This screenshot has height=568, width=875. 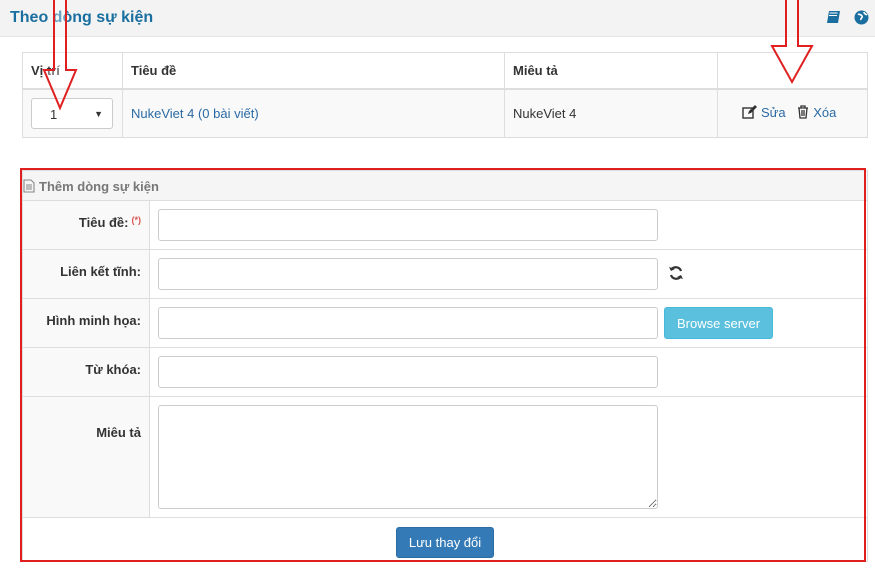 What do you see at coordinates (113, 369) in the screenshot?
I see `keywords-label: Từ khóa:` at bounding box center [113, 369].